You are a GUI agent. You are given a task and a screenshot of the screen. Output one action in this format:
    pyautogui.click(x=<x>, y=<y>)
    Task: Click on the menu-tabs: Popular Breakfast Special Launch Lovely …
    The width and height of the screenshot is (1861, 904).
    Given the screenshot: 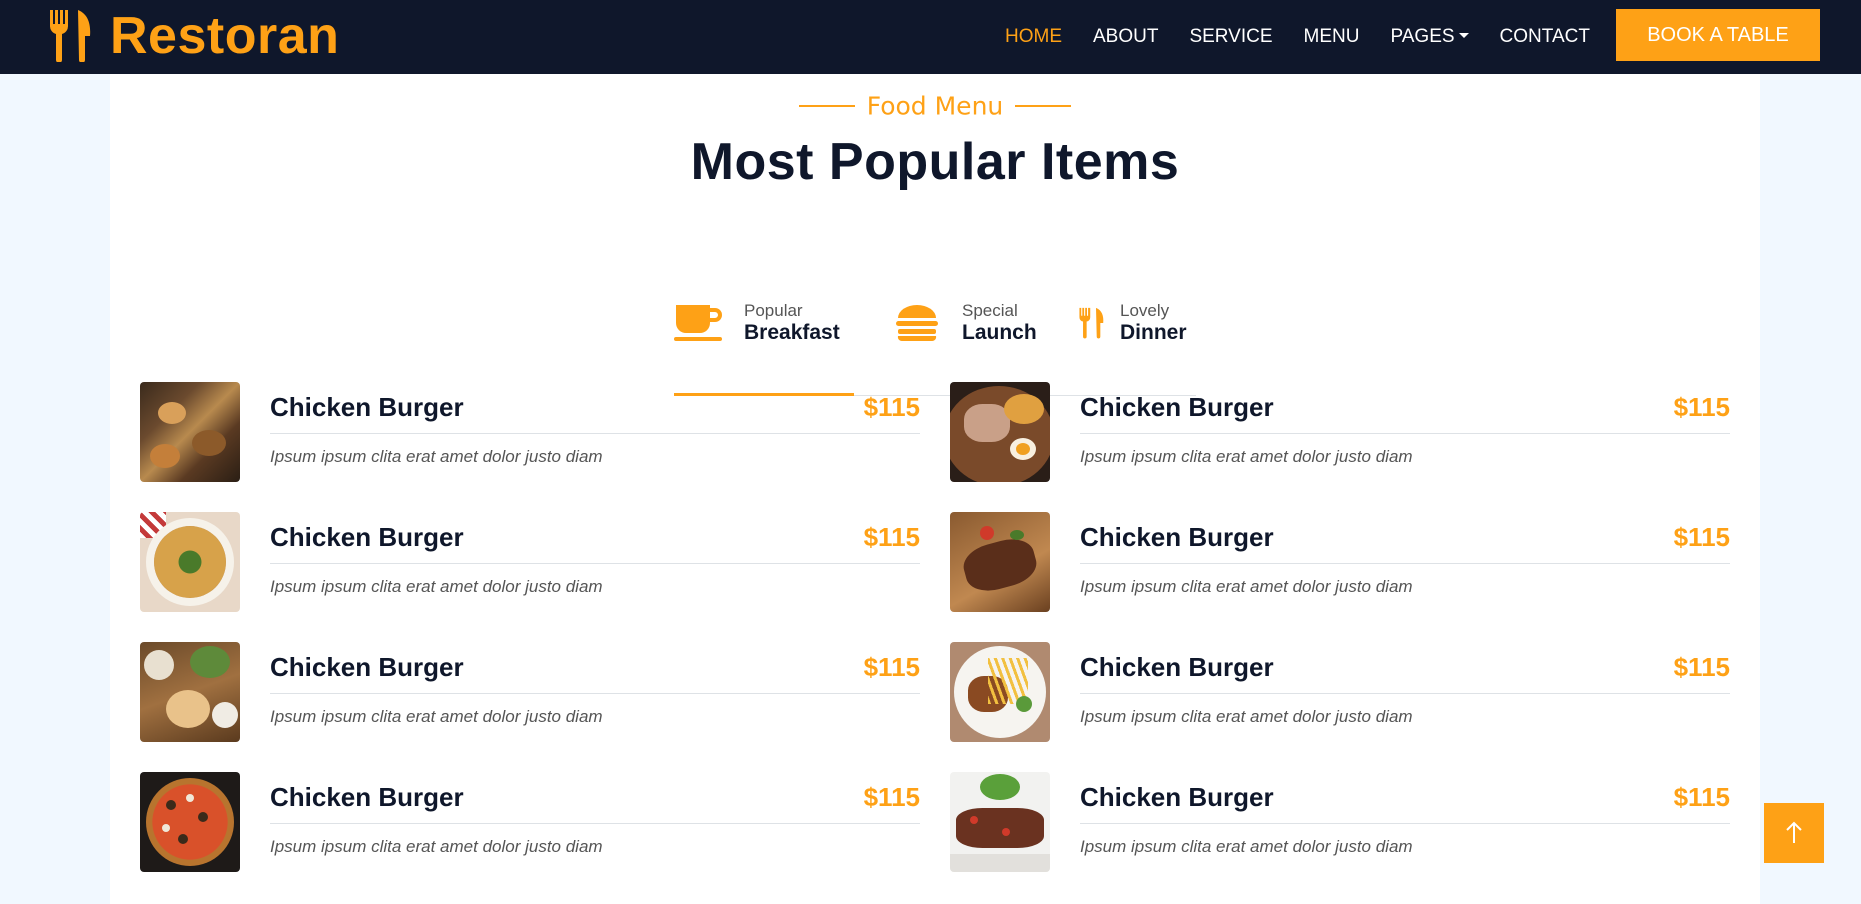 What is the action you would take?
    pyautogui.click(x=935, y=323)
    